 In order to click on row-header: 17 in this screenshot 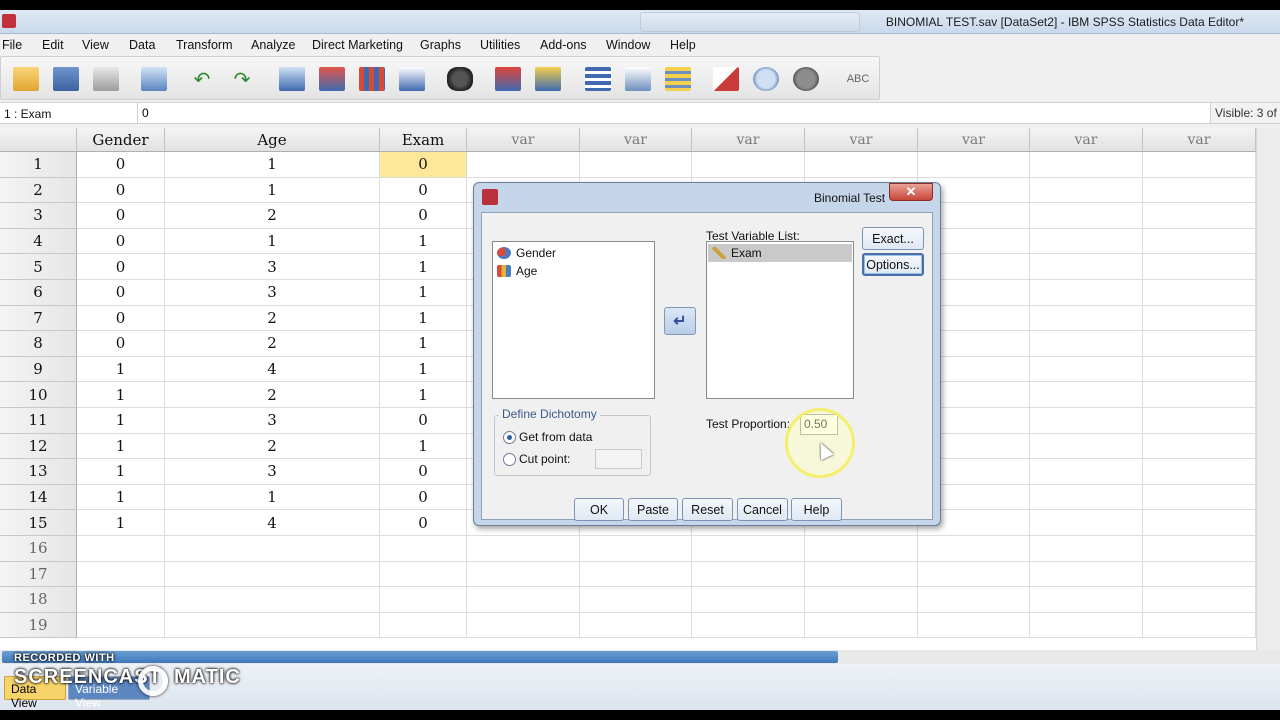, I will do `click(38, 574)`.